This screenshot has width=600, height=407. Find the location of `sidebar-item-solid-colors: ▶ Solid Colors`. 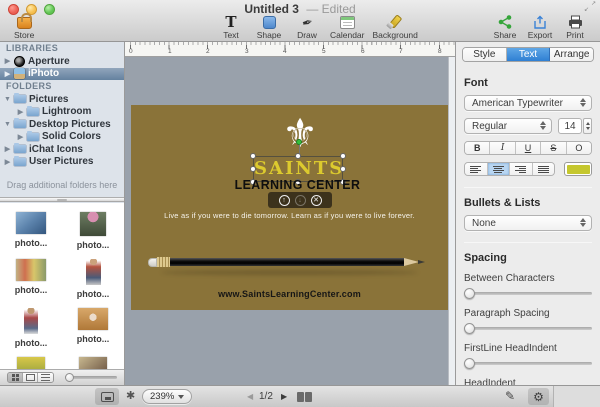

sidebar-item-solid-colors: ▶ Solid Colors is located at coordinates (62, 137).